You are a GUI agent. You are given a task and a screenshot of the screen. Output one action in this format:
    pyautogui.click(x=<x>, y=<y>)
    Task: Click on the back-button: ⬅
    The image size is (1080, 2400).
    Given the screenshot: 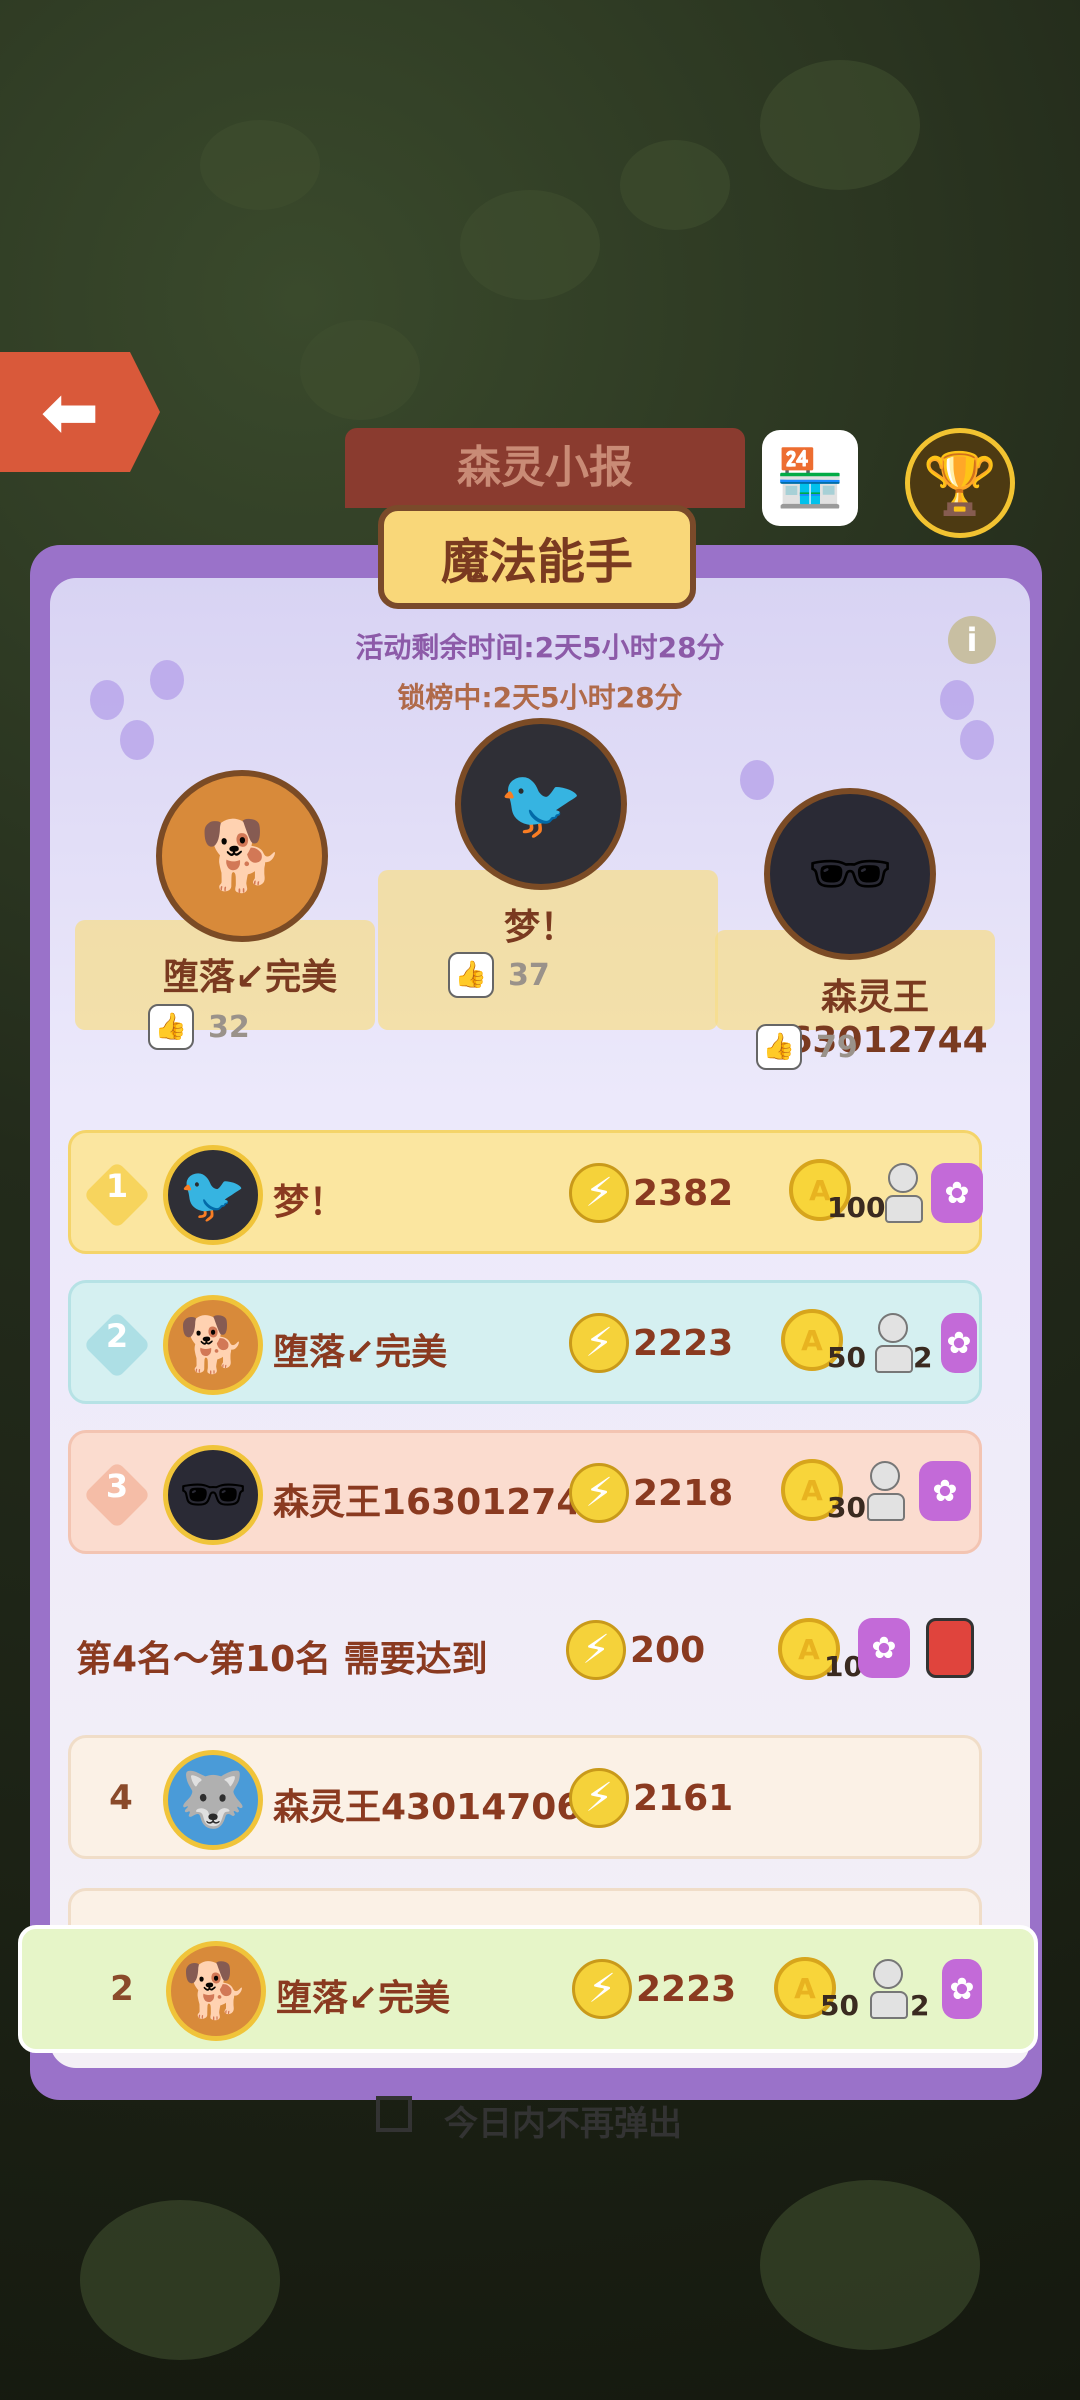 What is the action you would take?
    pyautogui.click(x=80, y=412)
    